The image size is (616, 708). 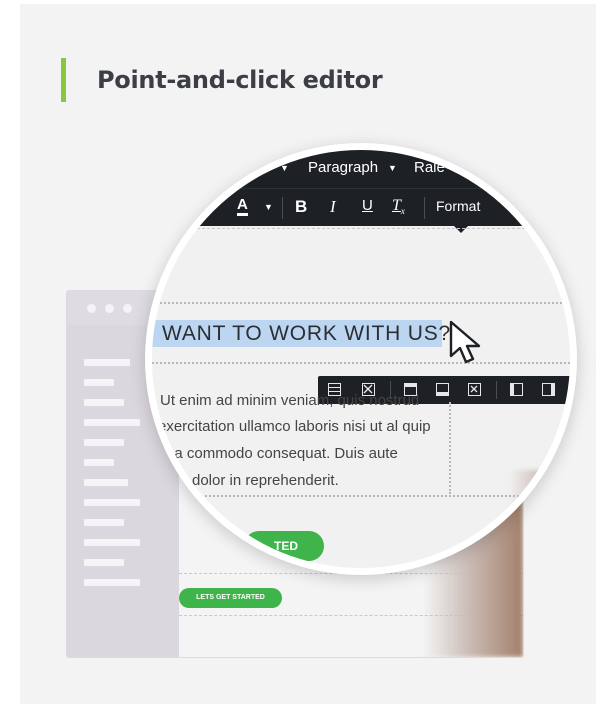 I want to click on paragraph-line: dolor in reprehenderit., so click(x=265, y=481).